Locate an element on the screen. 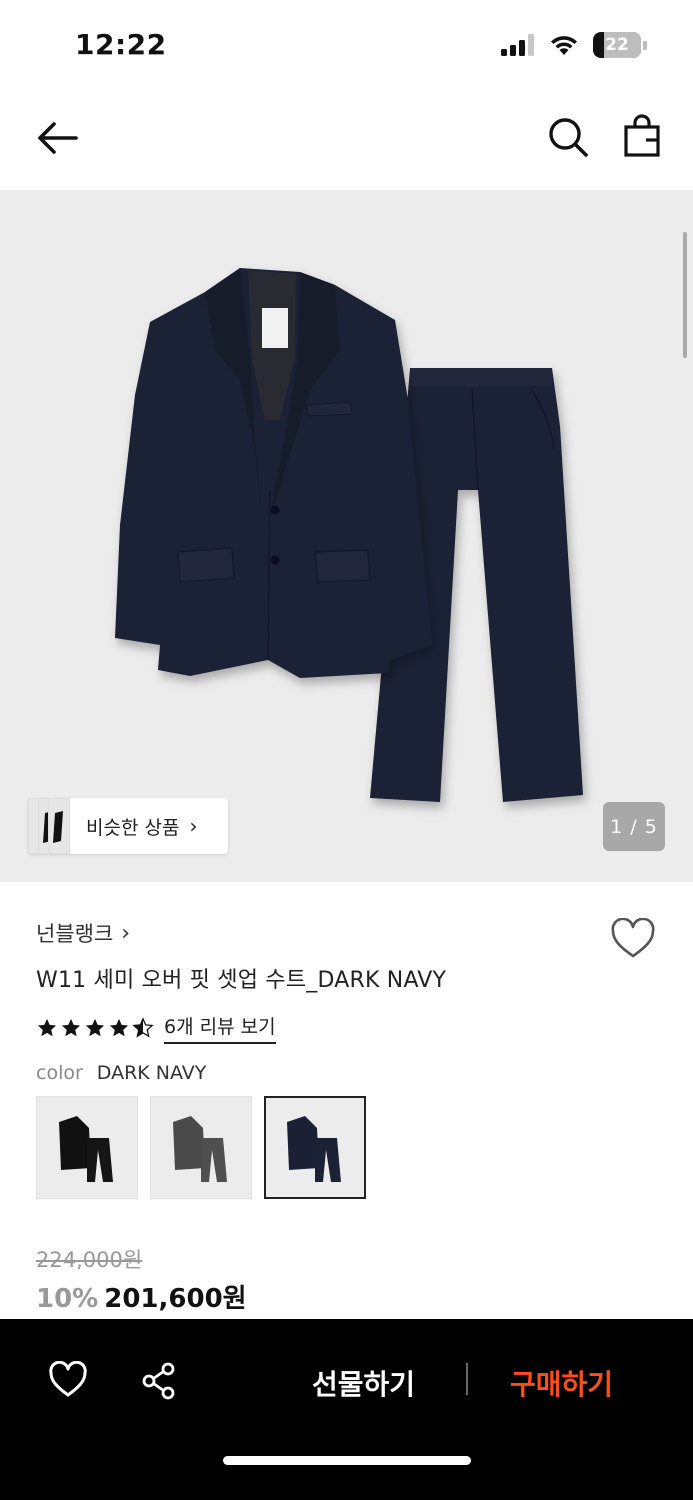 This screenshot has width=693, height=1500. back-arrow-icon is located at coordinates (58, 138).